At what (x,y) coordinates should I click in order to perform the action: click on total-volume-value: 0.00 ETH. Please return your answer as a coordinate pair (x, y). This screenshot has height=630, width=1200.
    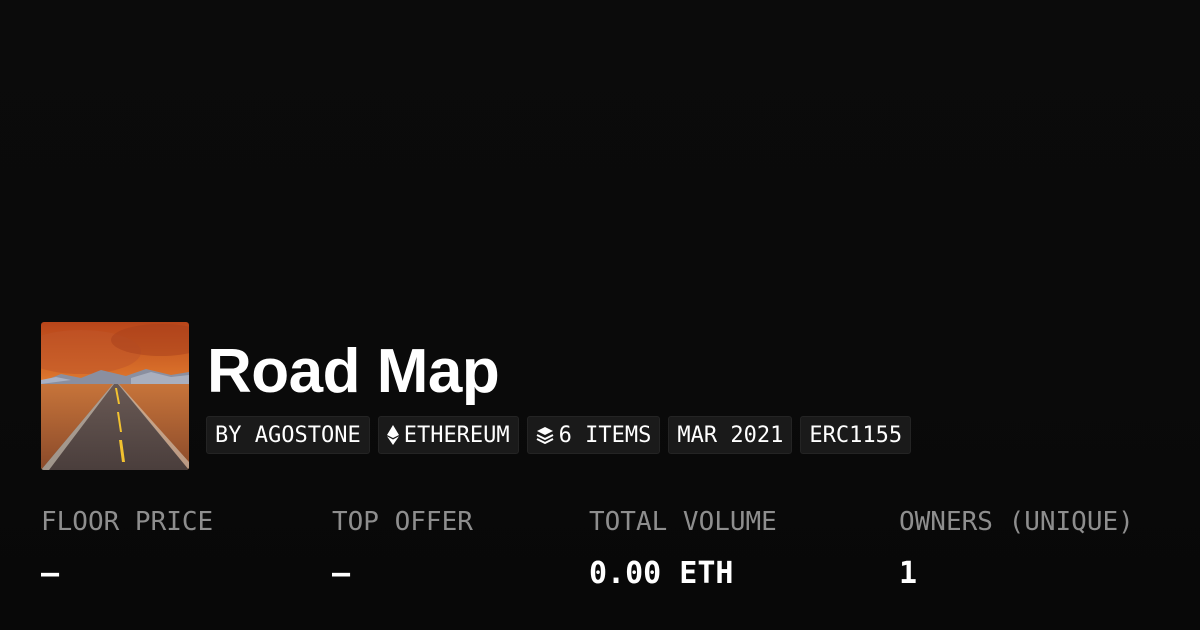
    Looking at the image, I should click on (661, 573).